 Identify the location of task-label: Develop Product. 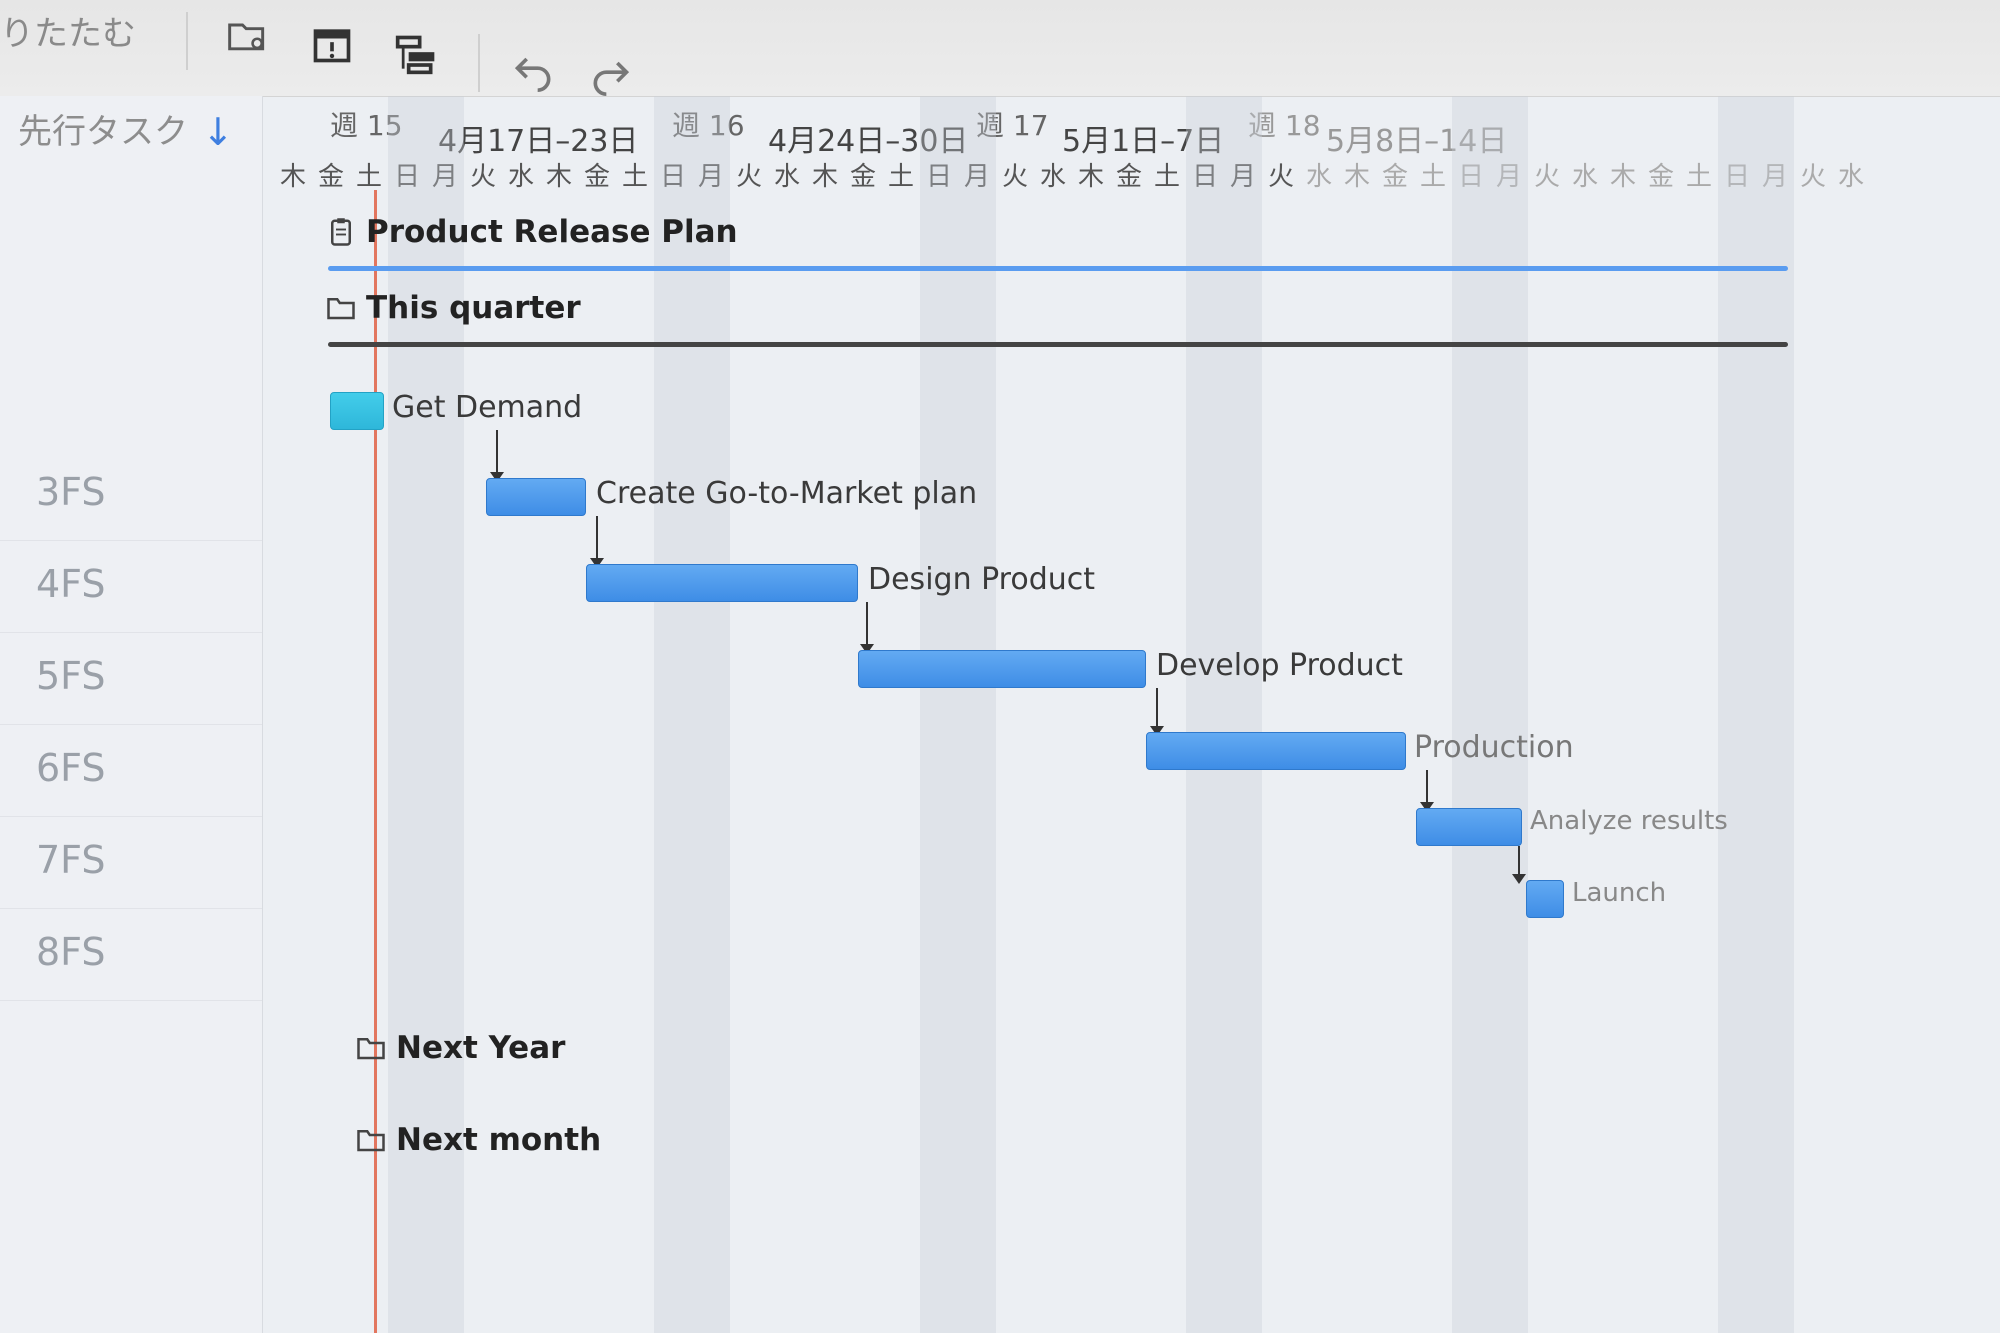
(1279, 665).